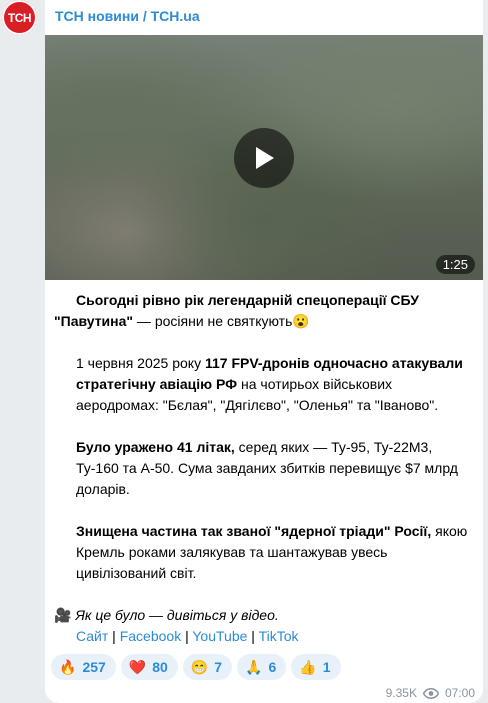 This screenshot has height=703, width=488. I want to click on reaction-count: 7, so click(218, 667).